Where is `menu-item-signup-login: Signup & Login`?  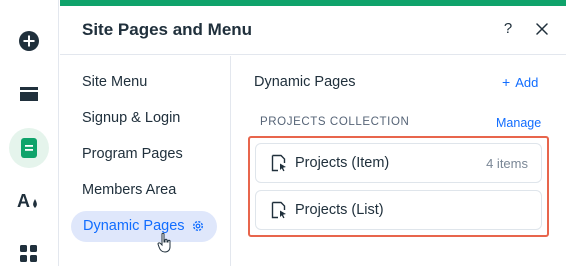 menu-item-signup-login: Signup & Login is located at coordinates (131, 118).